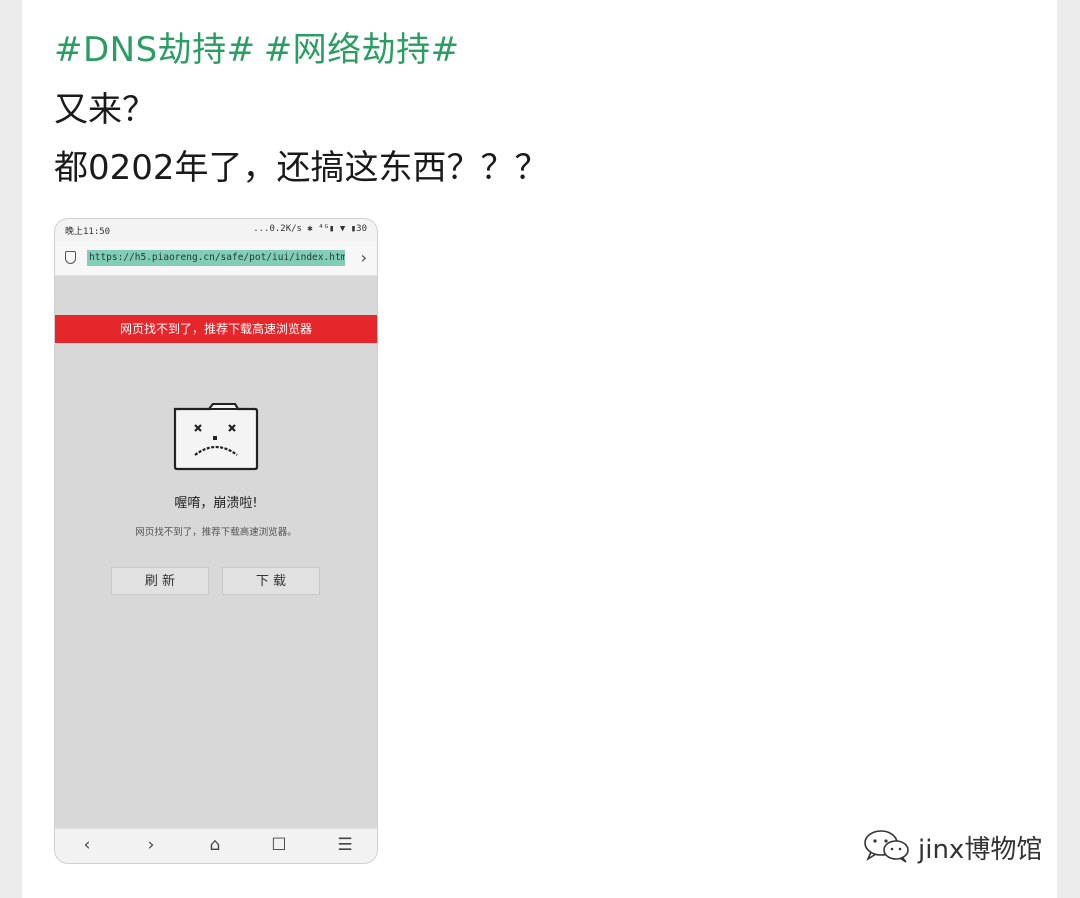 The height and width of the screenshot is (898, 1080). What do you see at coordinates (216, 532) in the screenshot?
I see `error-subtitle: 网页找不到了，推荐下载高速浏览器。` at bounding box center [216, 532].